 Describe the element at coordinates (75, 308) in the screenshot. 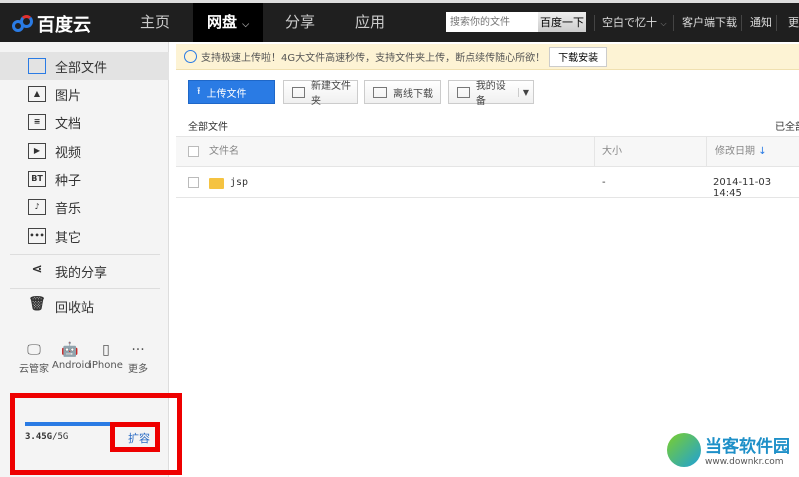

I see `sidebar-item-label: 回收站` at that location.